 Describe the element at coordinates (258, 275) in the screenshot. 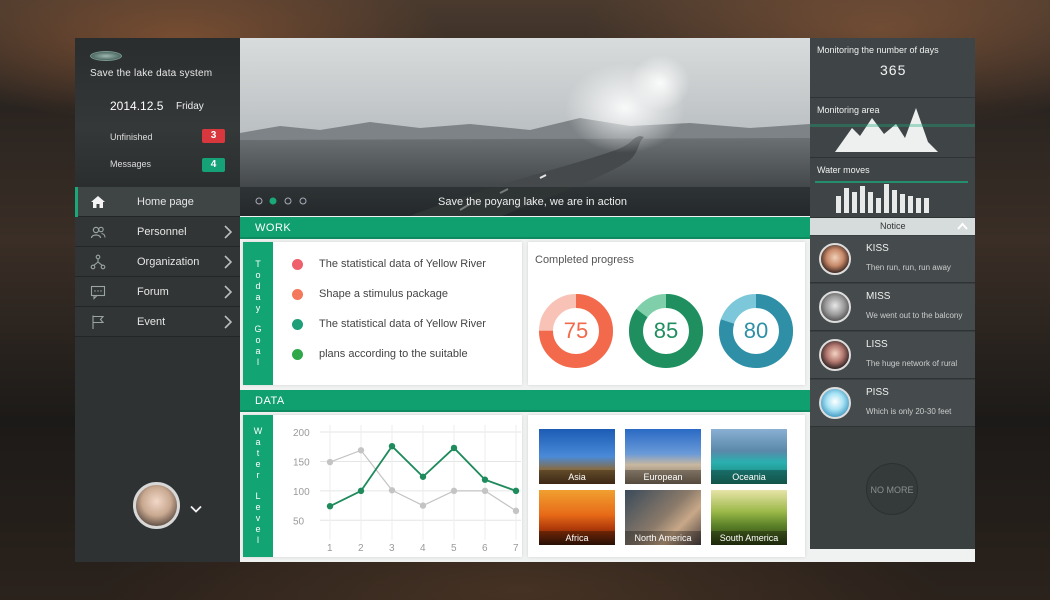

I see `tab-letter: o` at that location.